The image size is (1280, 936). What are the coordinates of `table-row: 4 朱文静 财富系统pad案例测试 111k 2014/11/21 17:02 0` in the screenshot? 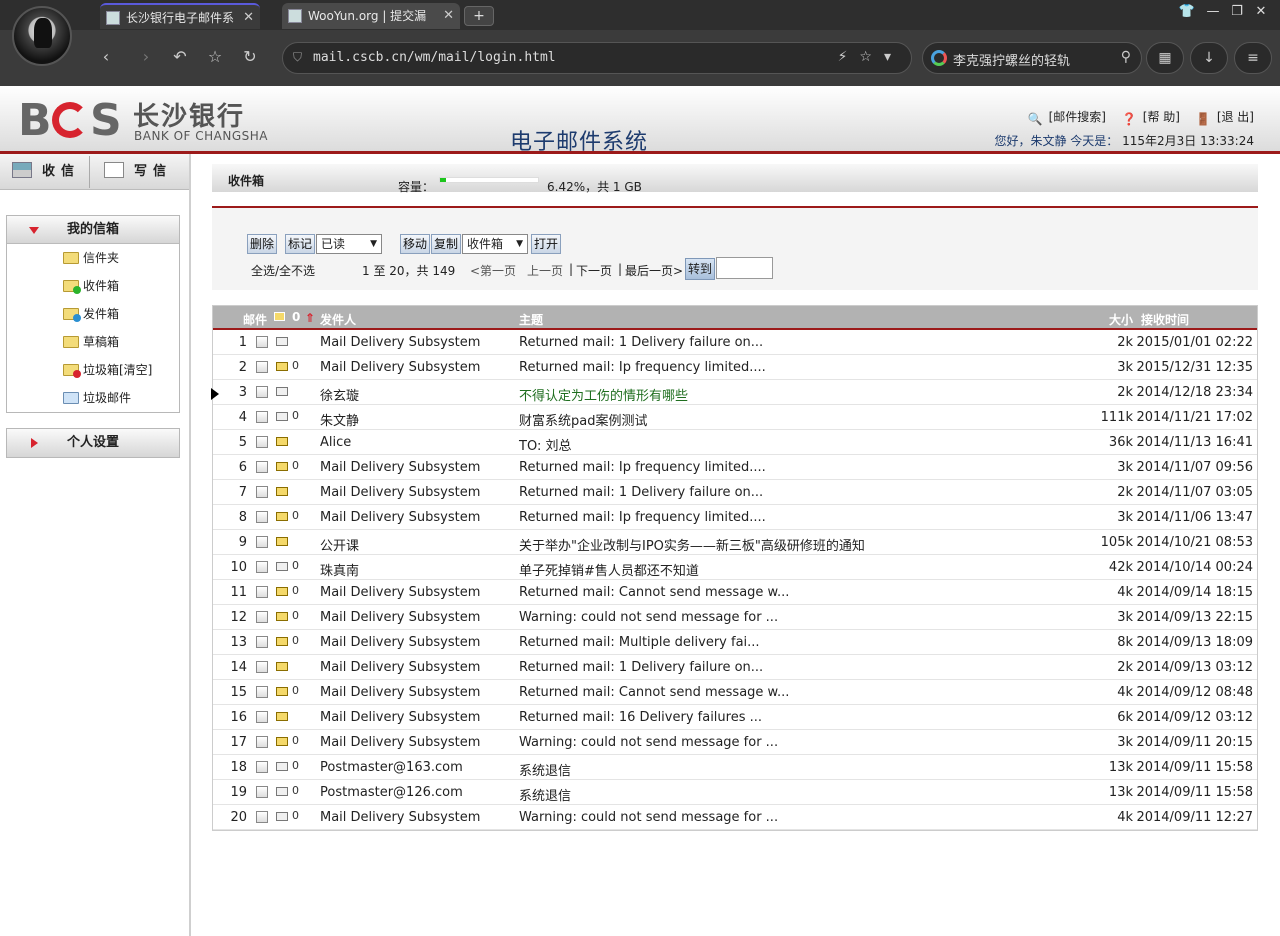 It's located at (735, 417).